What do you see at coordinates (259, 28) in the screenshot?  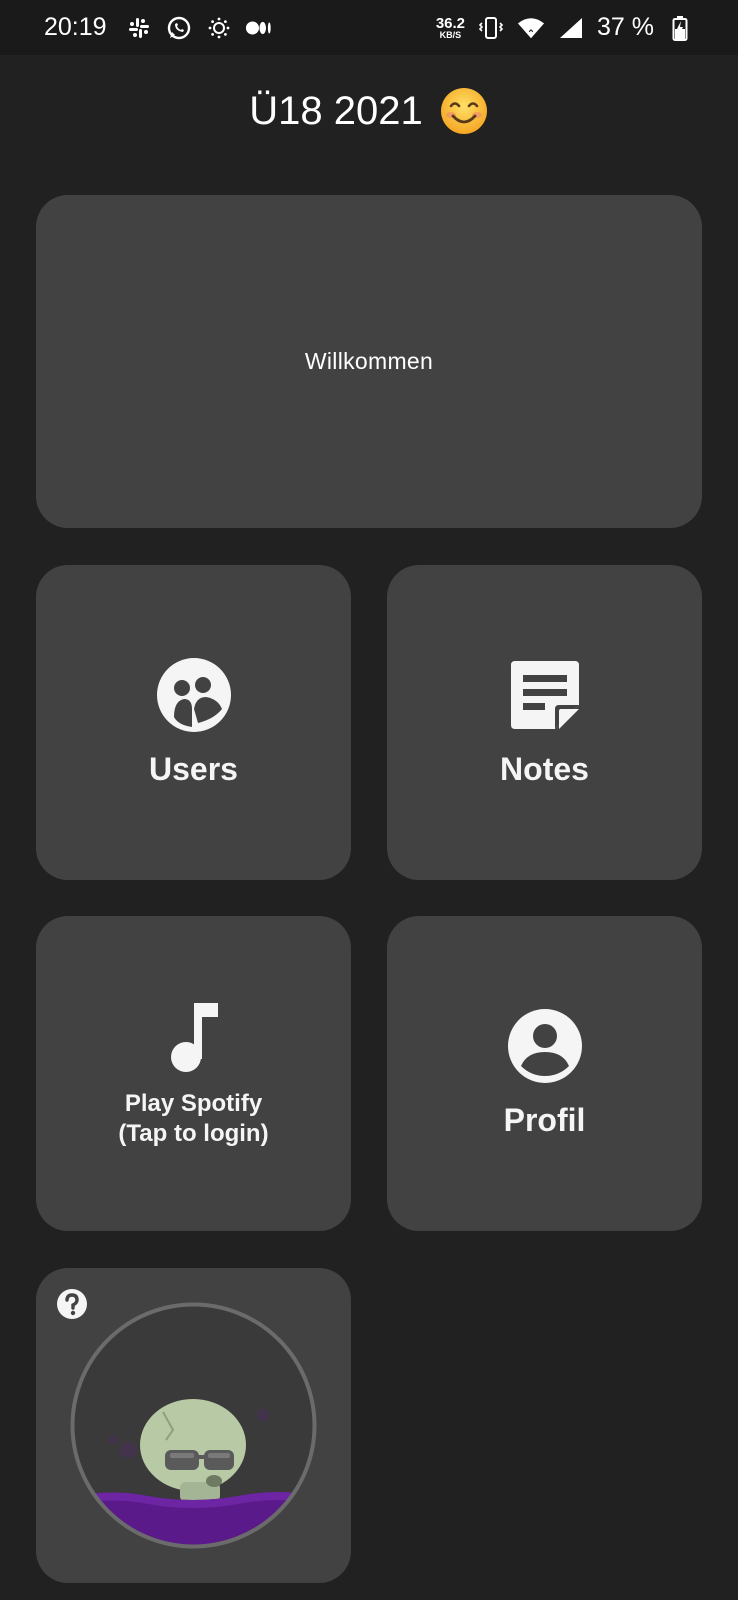 I see `medium-icon` at bounding box center [259, 28].